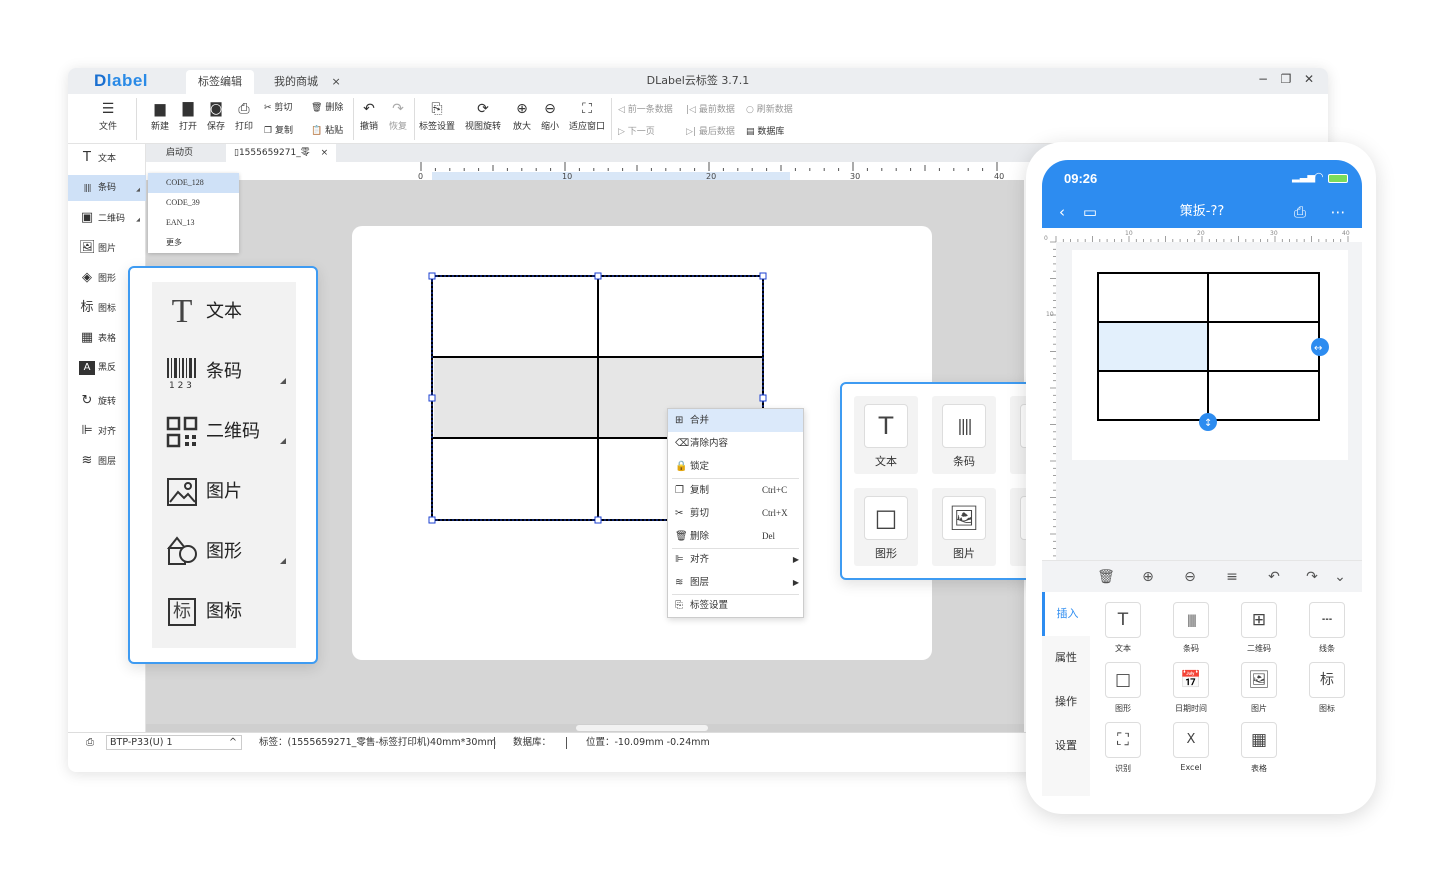 The image size is (1448, 884). I want to click on delete-button: 🗑 删除, so click(327, 106).